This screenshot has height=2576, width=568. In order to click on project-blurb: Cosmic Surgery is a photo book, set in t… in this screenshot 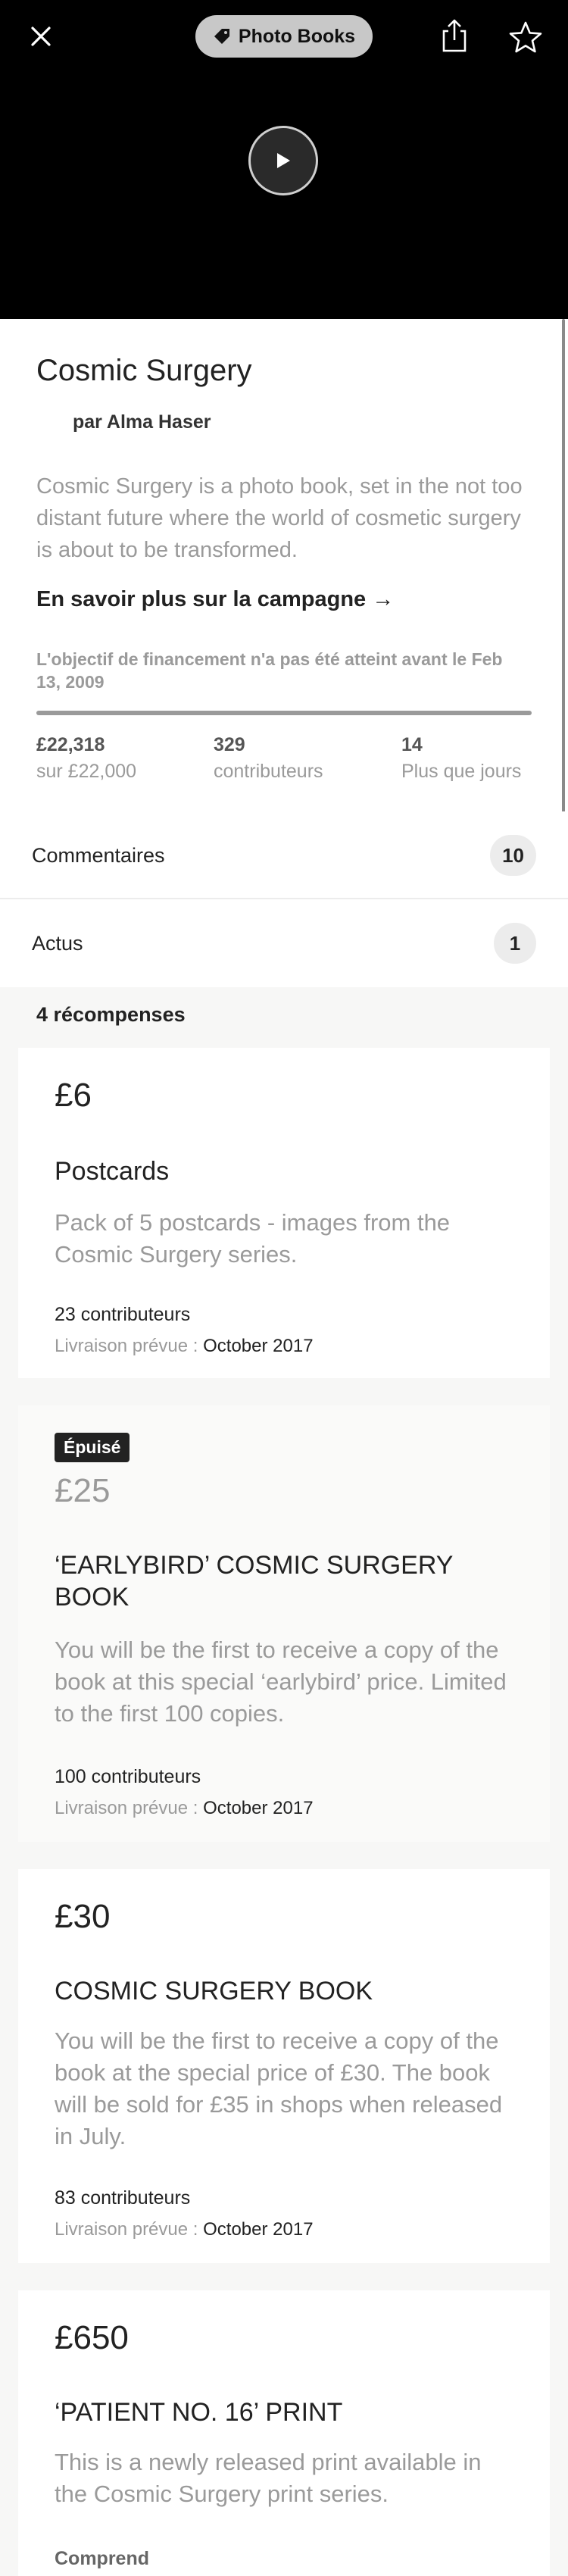, I will do `click(279, 518)`.